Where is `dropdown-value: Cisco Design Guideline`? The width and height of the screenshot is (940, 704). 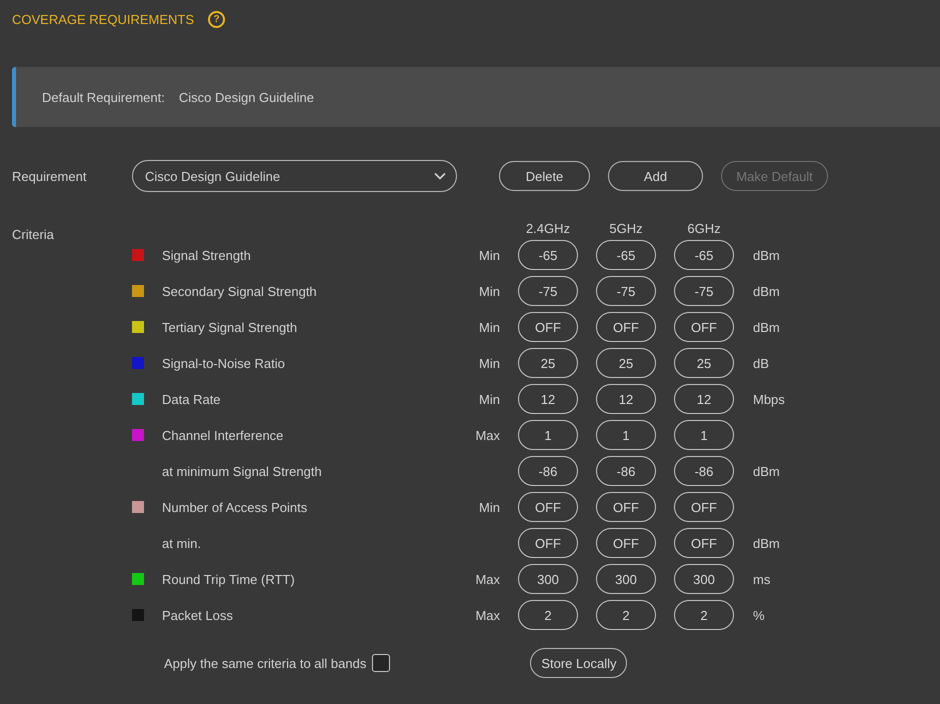 dropdown-value: Cisco Design Guideline is located at coordinates (212, 176).